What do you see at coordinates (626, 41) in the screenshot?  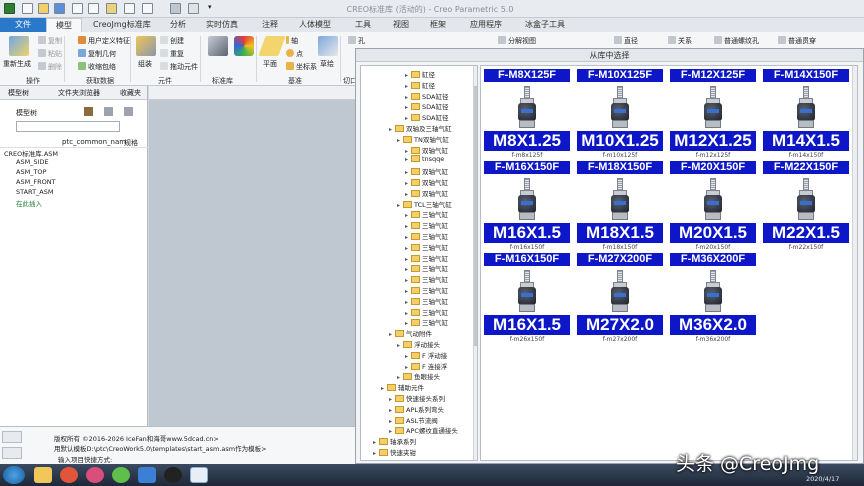 I see `diameter-button: 直径` at bounding box center [626, 41].